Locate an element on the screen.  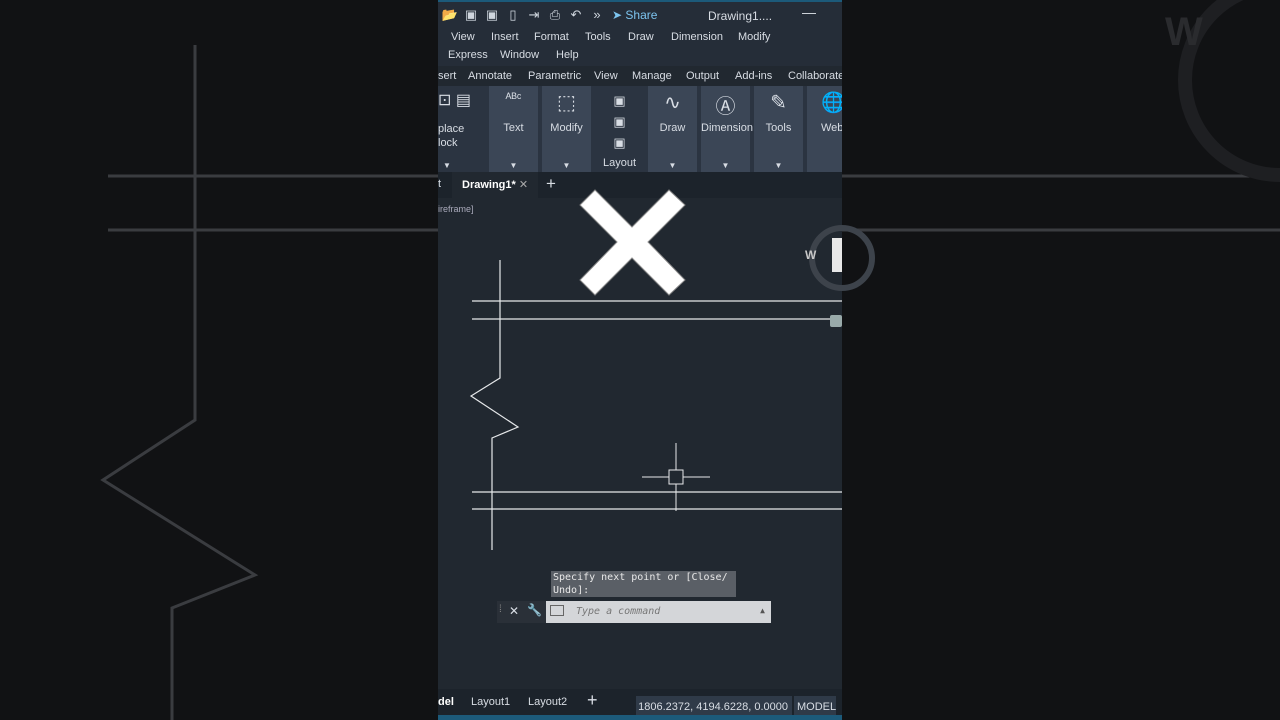
drawing-lines is located at coordinates (655, 405).